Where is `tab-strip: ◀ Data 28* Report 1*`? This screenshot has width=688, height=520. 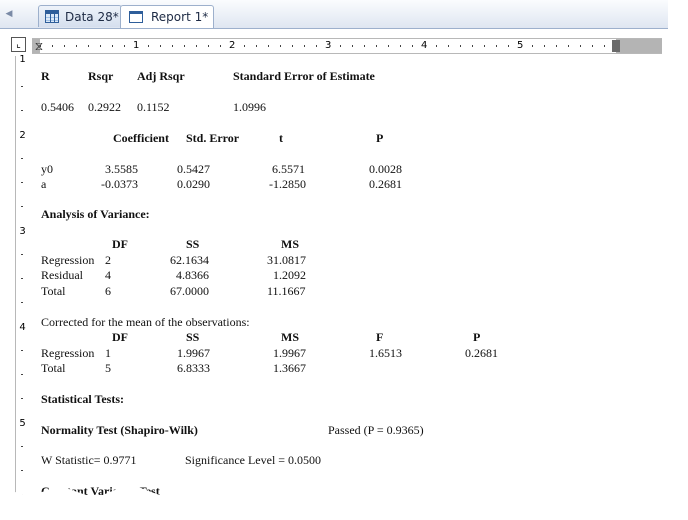
tab-strip: ◀ Data 28* Report 1* is located at coordinates (334, 14).